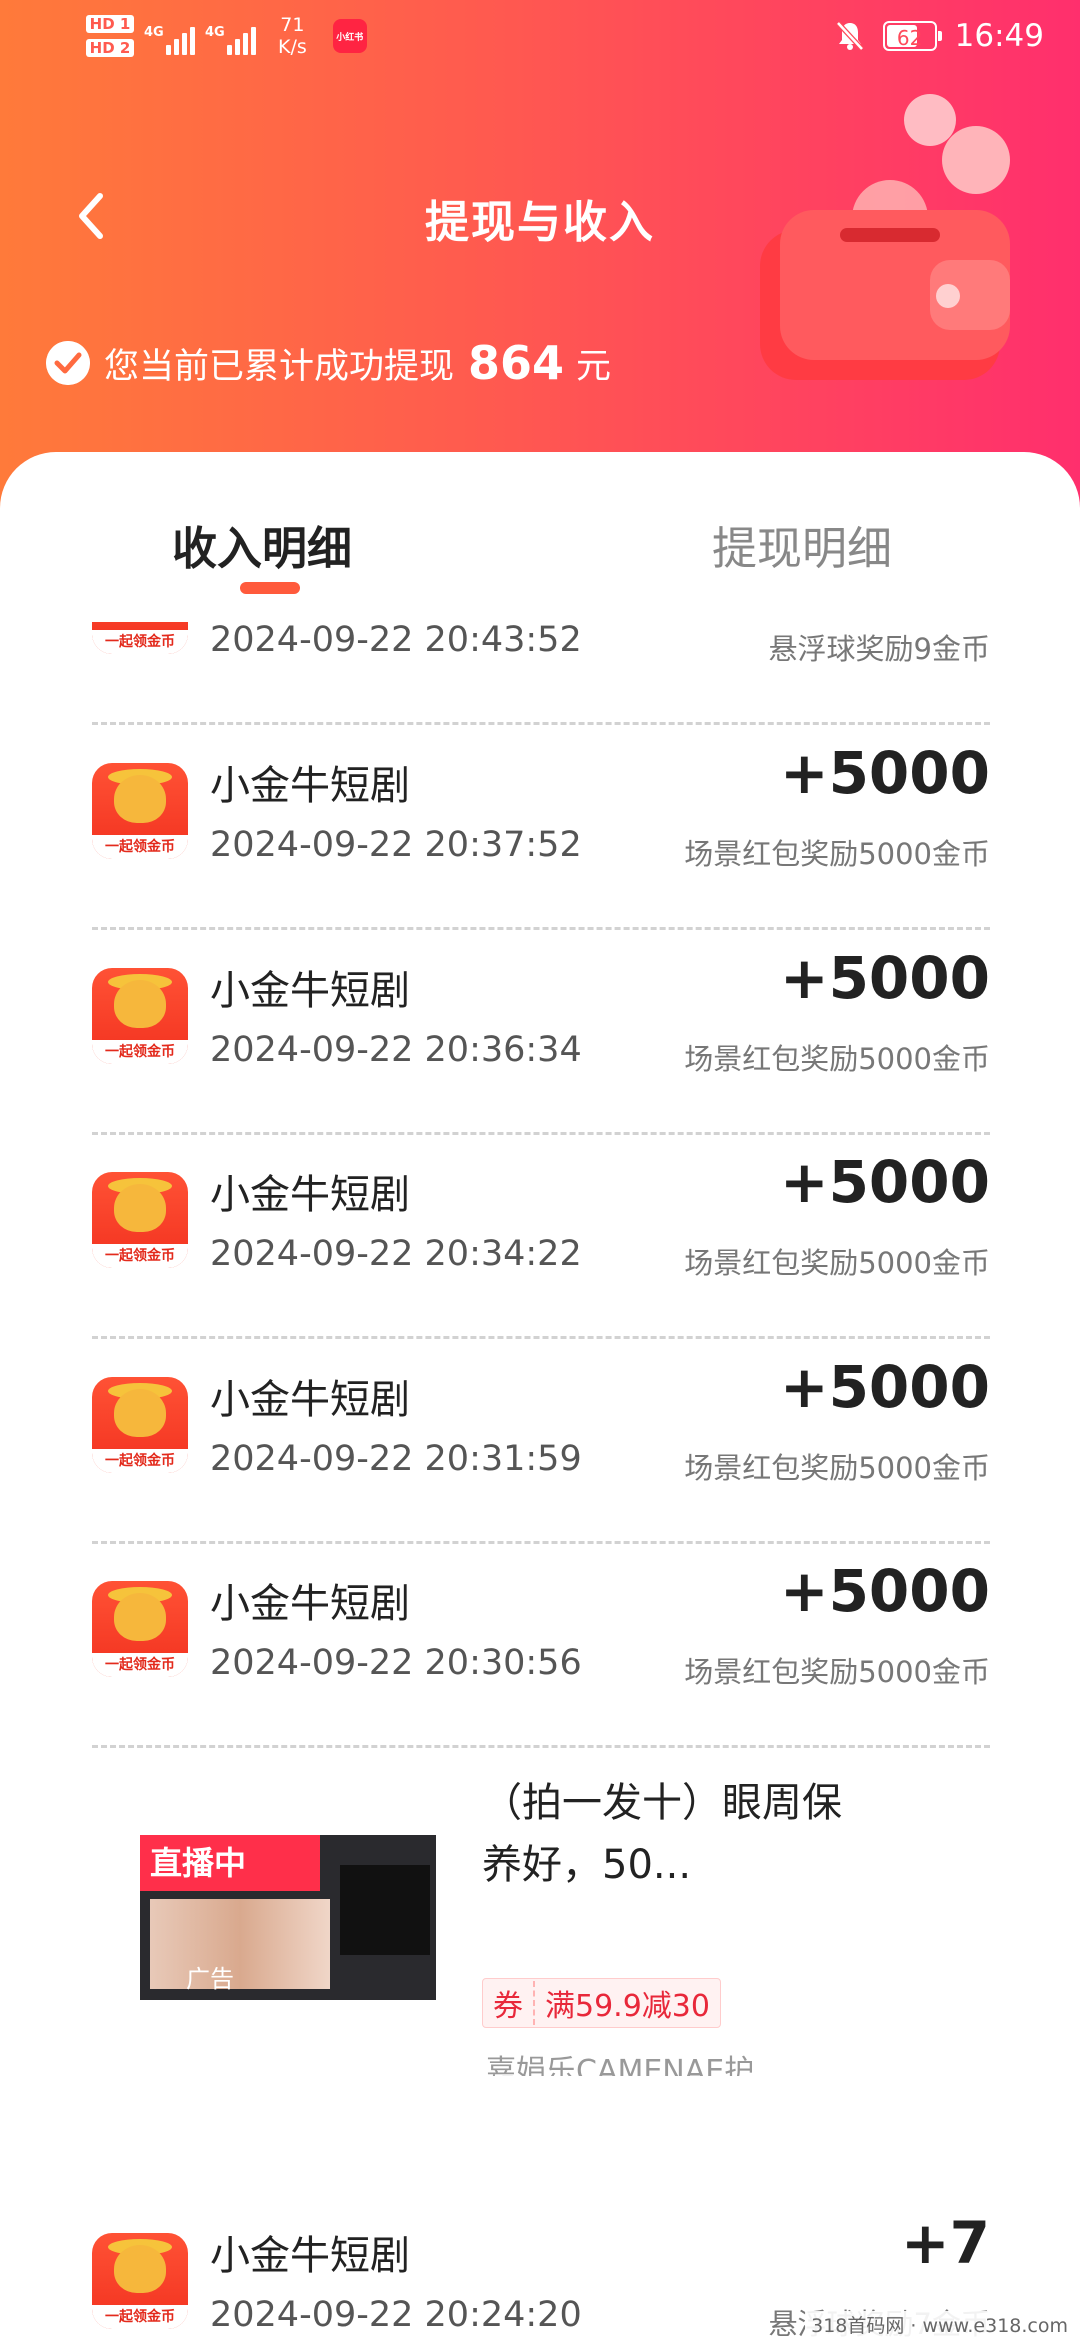 The width and height of the screenshot is (1080, 2340). I want to click on summary-unit: 元, so click(594, 366).